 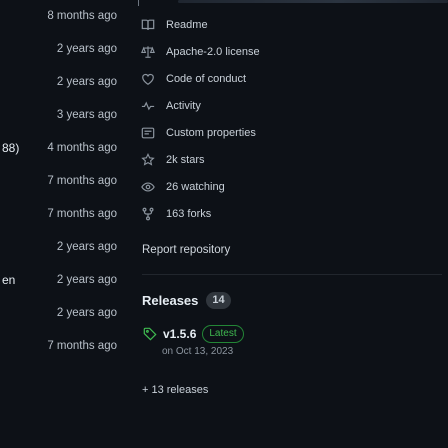 What do you see at coordinates (288, 25) in the screenshot?
I see `about-readme-link: Readme` at bounding box center [288, 25].